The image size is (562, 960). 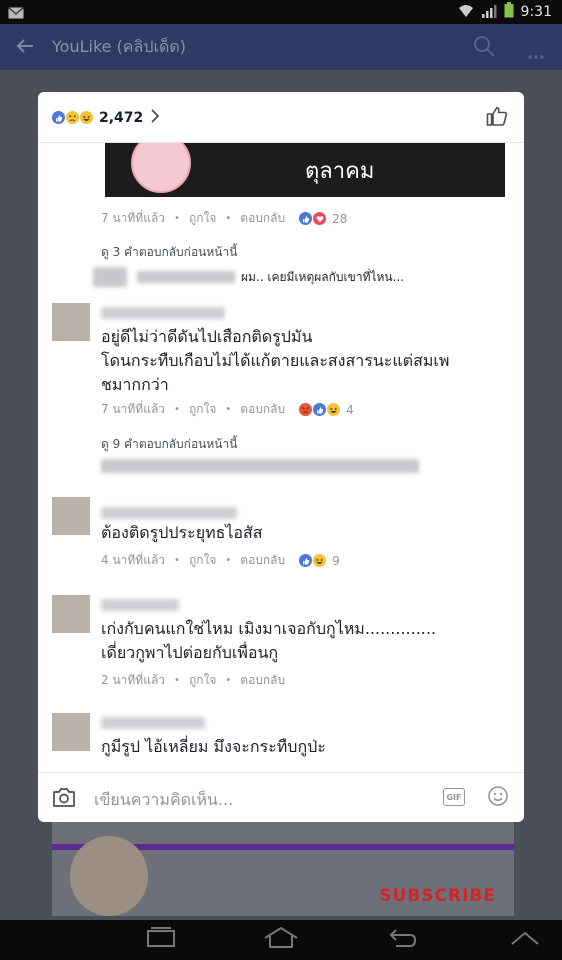 I want to click on reply-preview-blurred, so click(x=260, y=466).